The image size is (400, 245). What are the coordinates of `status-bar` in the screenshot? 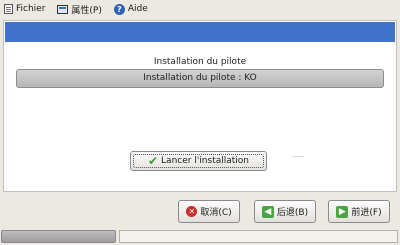 It's located at (200, 237).